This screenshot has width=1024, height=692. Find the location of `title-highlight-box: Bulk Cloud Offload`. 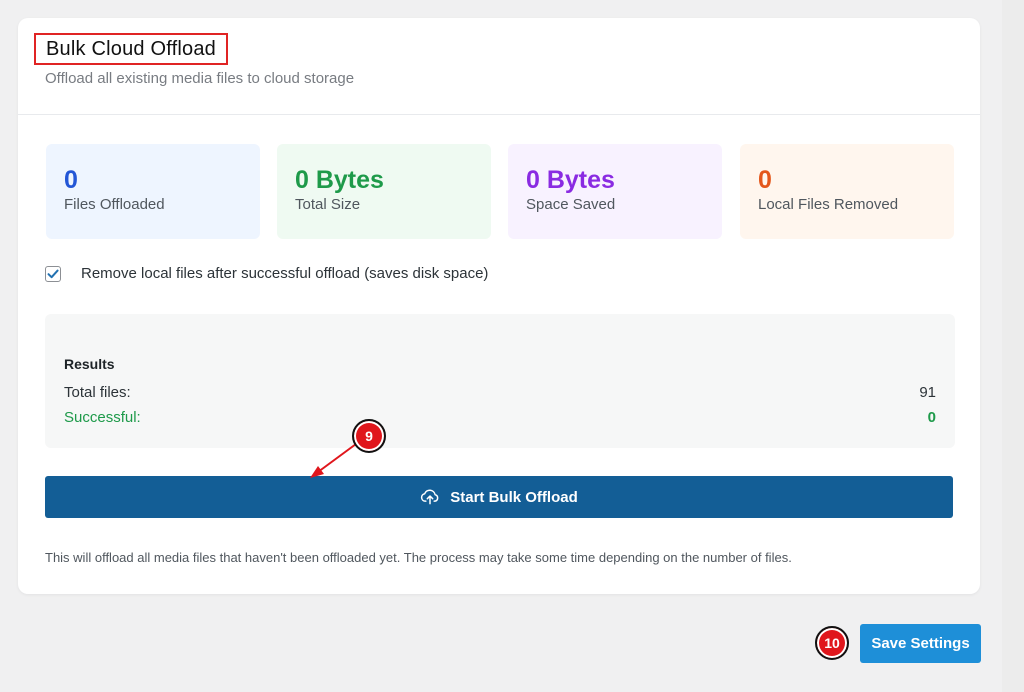

title-highlight-box: Bulk Cloud Offload is located at coordinates (131, 49).